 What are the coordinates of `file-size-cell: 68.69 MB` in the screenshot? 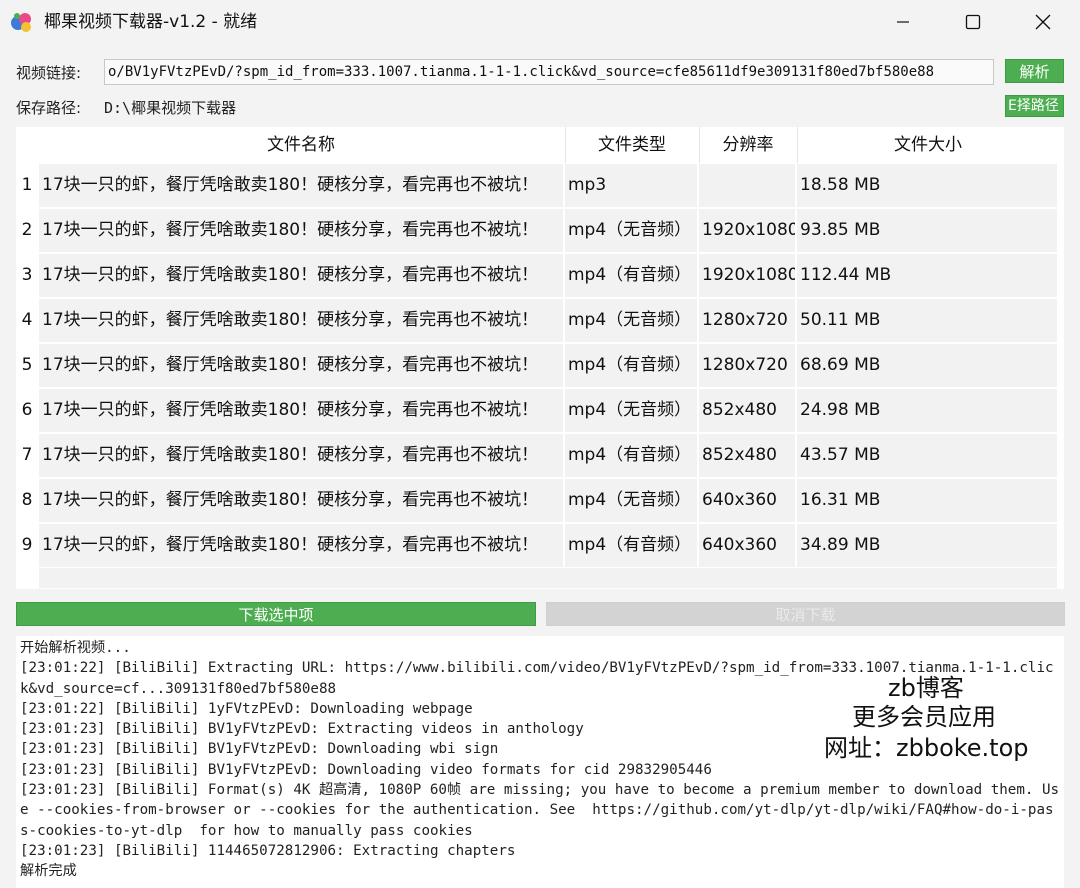 It's located at (927, 365).